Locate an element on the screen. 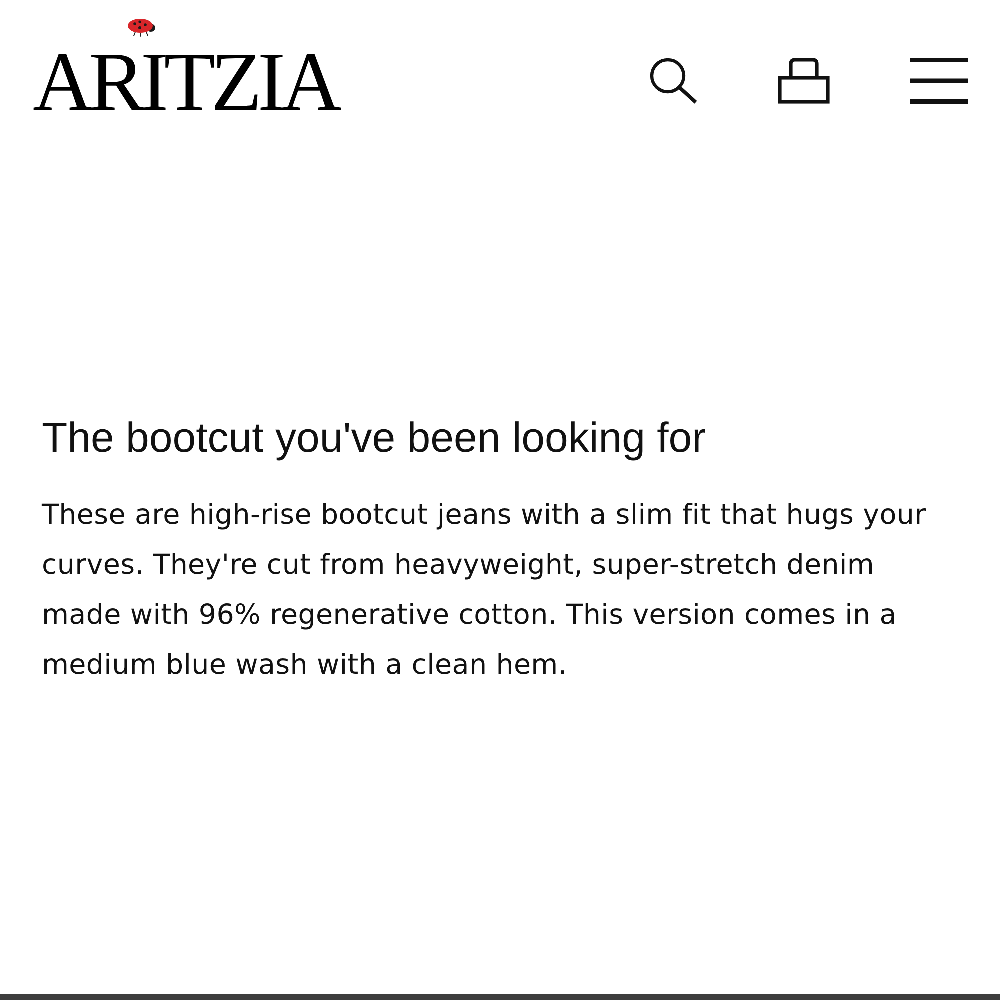 The height and width of the screenshot is (1000, 1000). search-icon is located at coordinates (674, 81).